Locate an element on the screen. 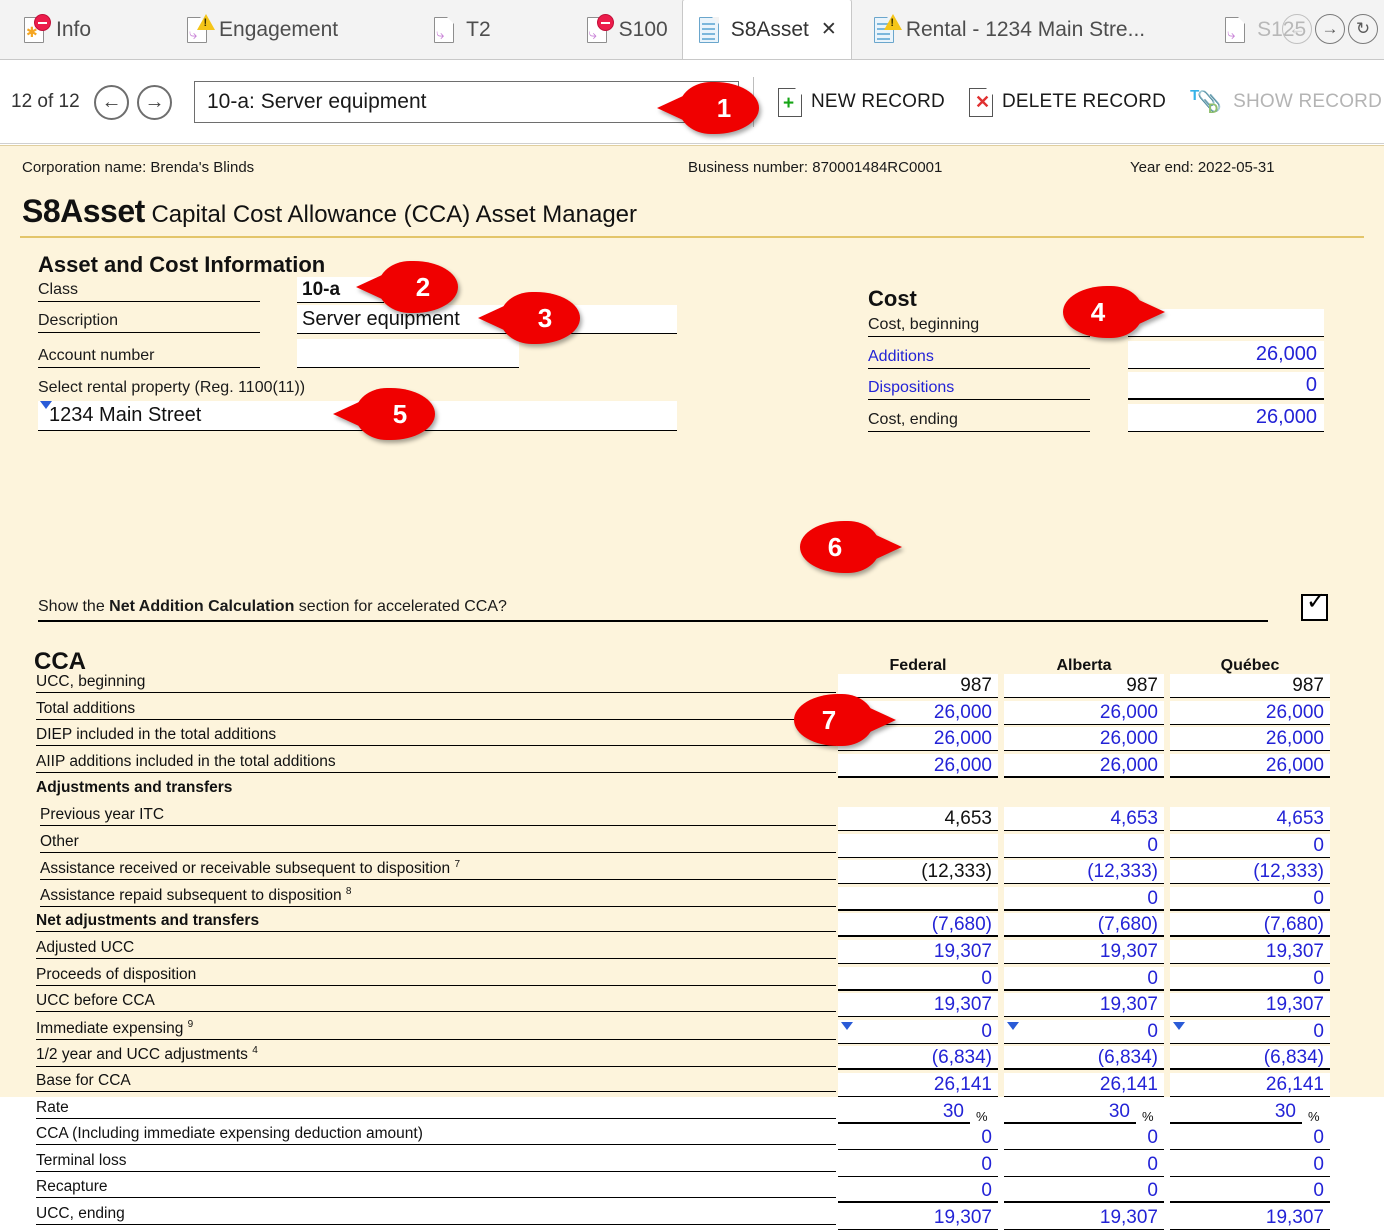  cca-cell-r6-c2: 0 is located at coordinates (1250, 845).